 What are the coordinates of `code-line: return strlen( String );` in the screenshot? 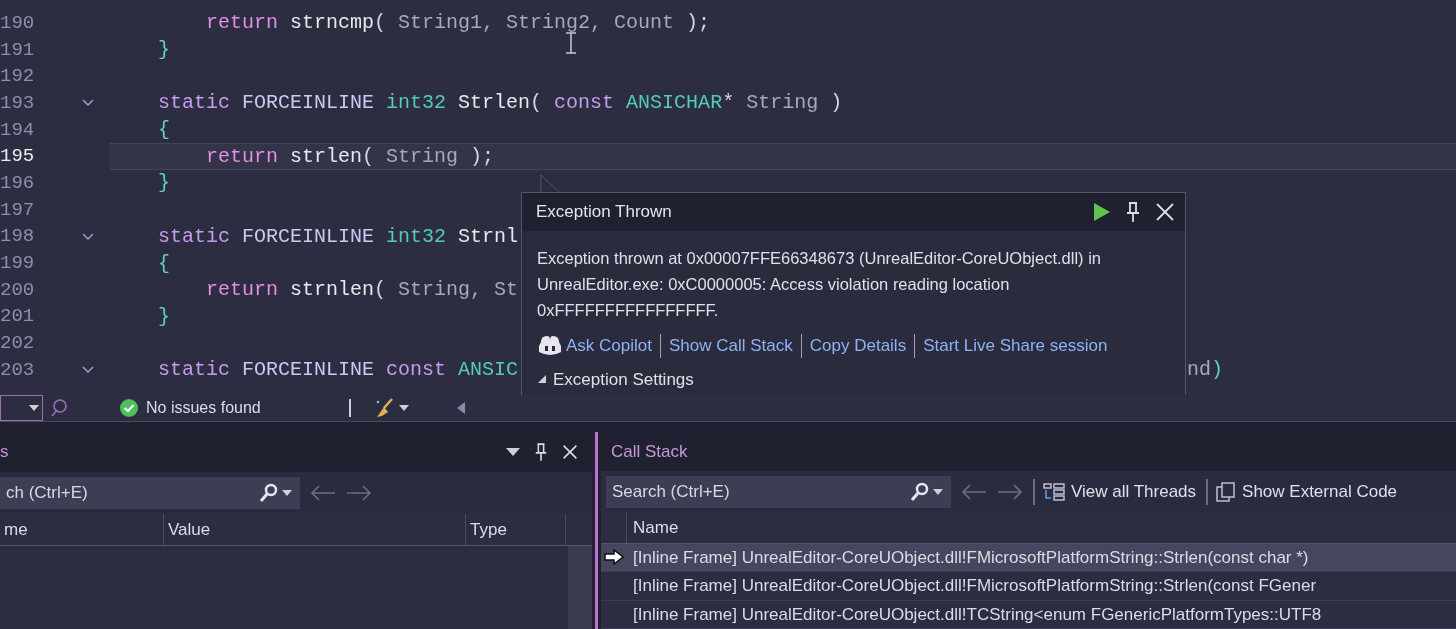 It's located at (350, 156).